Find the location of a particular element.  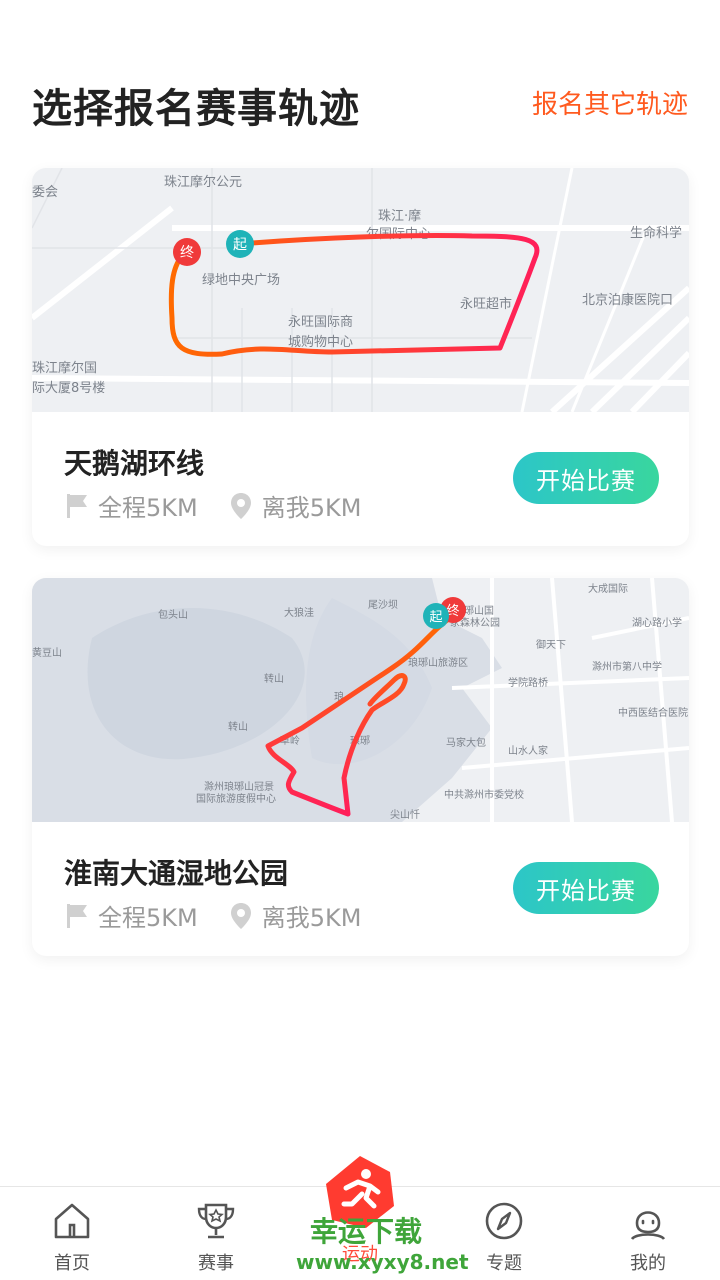

map-label: 大成国际 is located at coordinates (608, 588).